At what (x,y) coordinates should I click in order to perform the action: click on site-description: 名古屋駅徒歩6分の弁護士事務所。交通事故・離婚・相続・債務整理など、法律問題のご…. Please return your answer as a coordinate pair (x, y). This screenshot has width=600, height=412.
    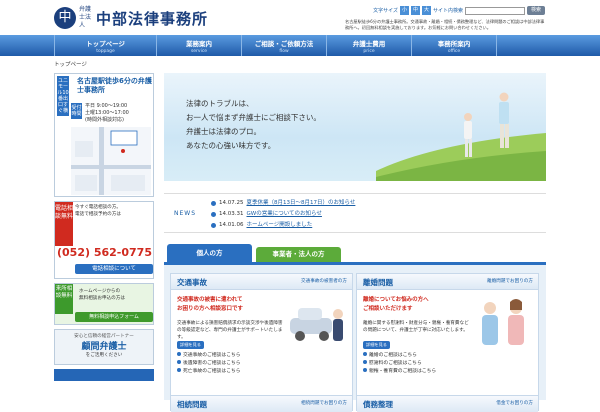
    Looking at the image, I should click on (445, 24).